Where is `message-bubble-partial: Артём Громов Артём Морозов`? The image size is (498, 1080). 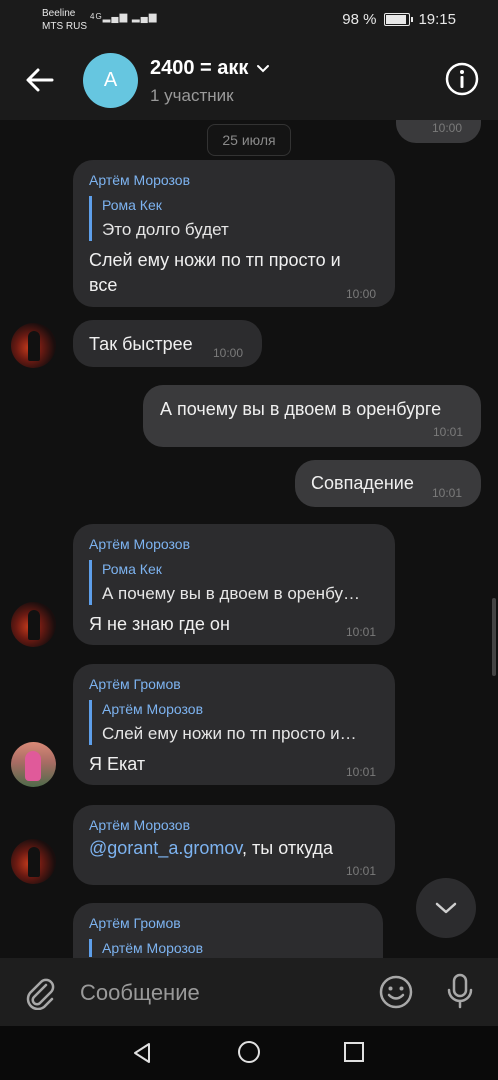
message-bubble-partial: Артём Громов Артём Морозов is located at coordinates (228, 930).